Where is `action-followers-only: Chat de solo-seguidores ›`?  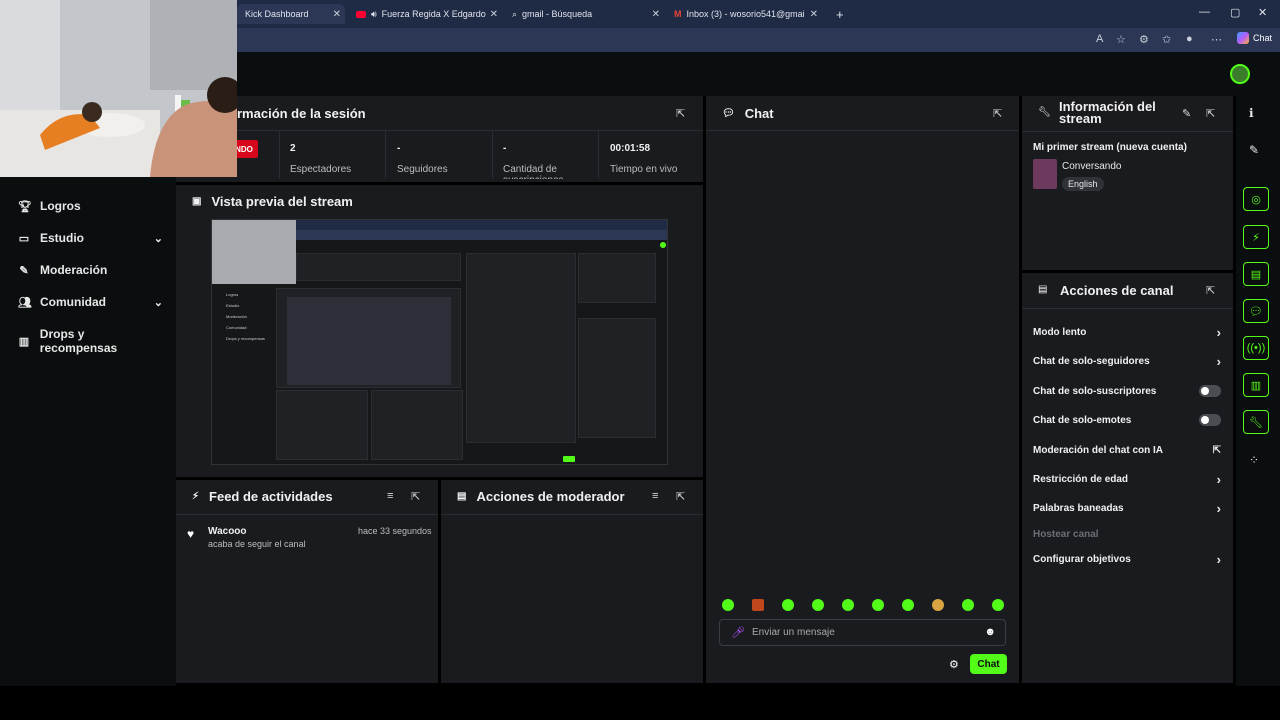
action-followers-only: Chat de solo-seguidores › is located at coordinates (1127, 361).